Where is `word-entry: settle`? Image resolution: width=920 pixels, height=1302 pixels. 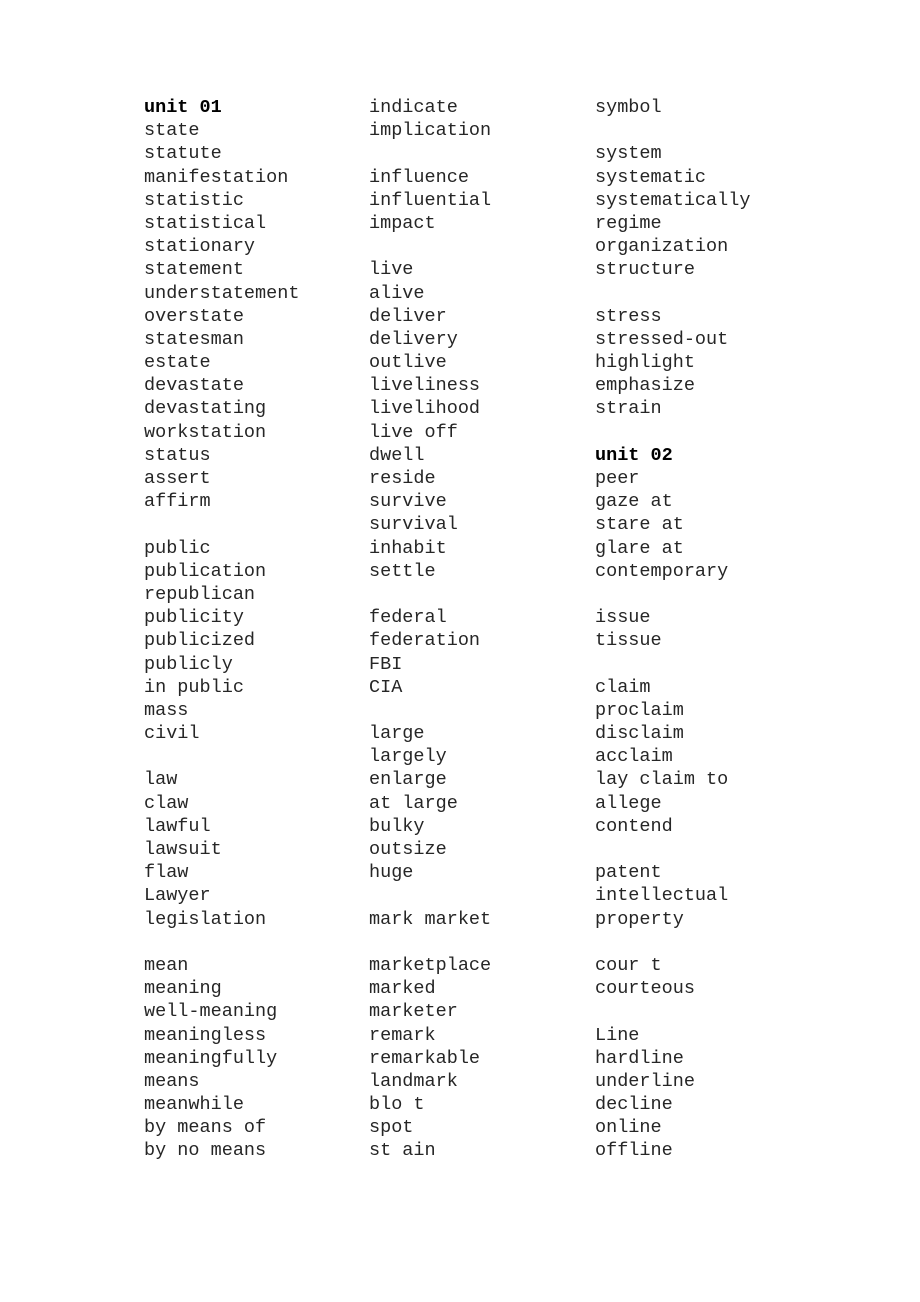 word-entry: settle is located at coordinates (402, 571).